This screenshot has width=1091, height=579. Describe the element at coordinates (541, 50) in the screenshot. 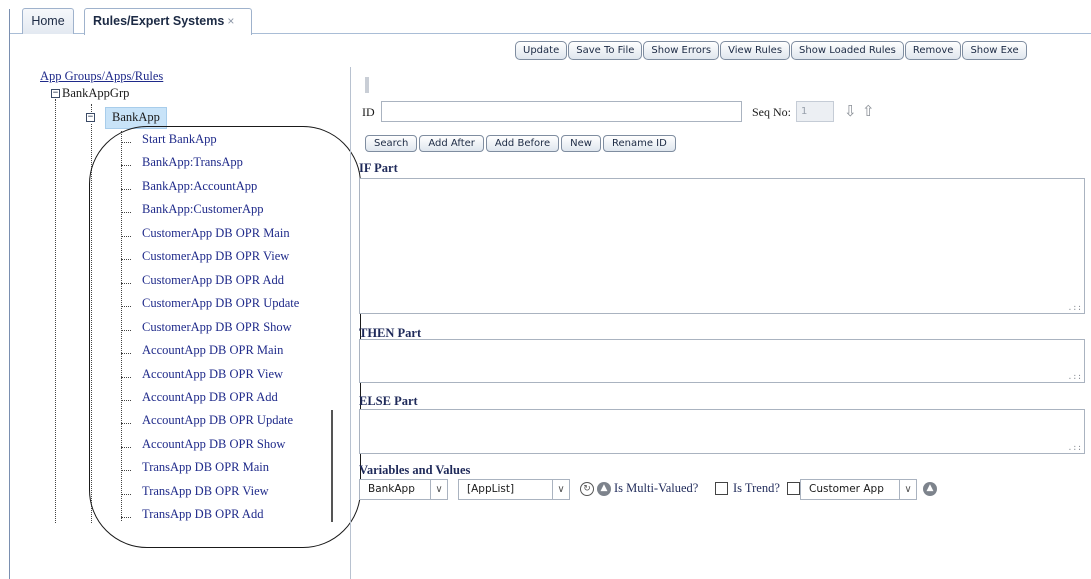

I see `update-button: Update` at that location.